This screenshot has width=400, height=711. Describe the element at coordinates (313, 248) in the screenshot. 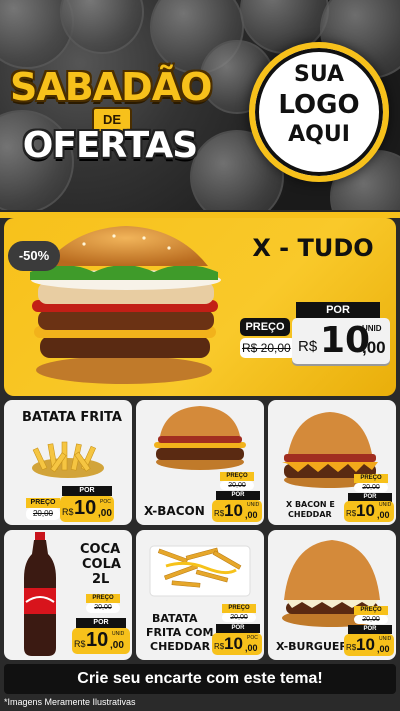

I see `featured-product-name: X - TUDO` at that location.